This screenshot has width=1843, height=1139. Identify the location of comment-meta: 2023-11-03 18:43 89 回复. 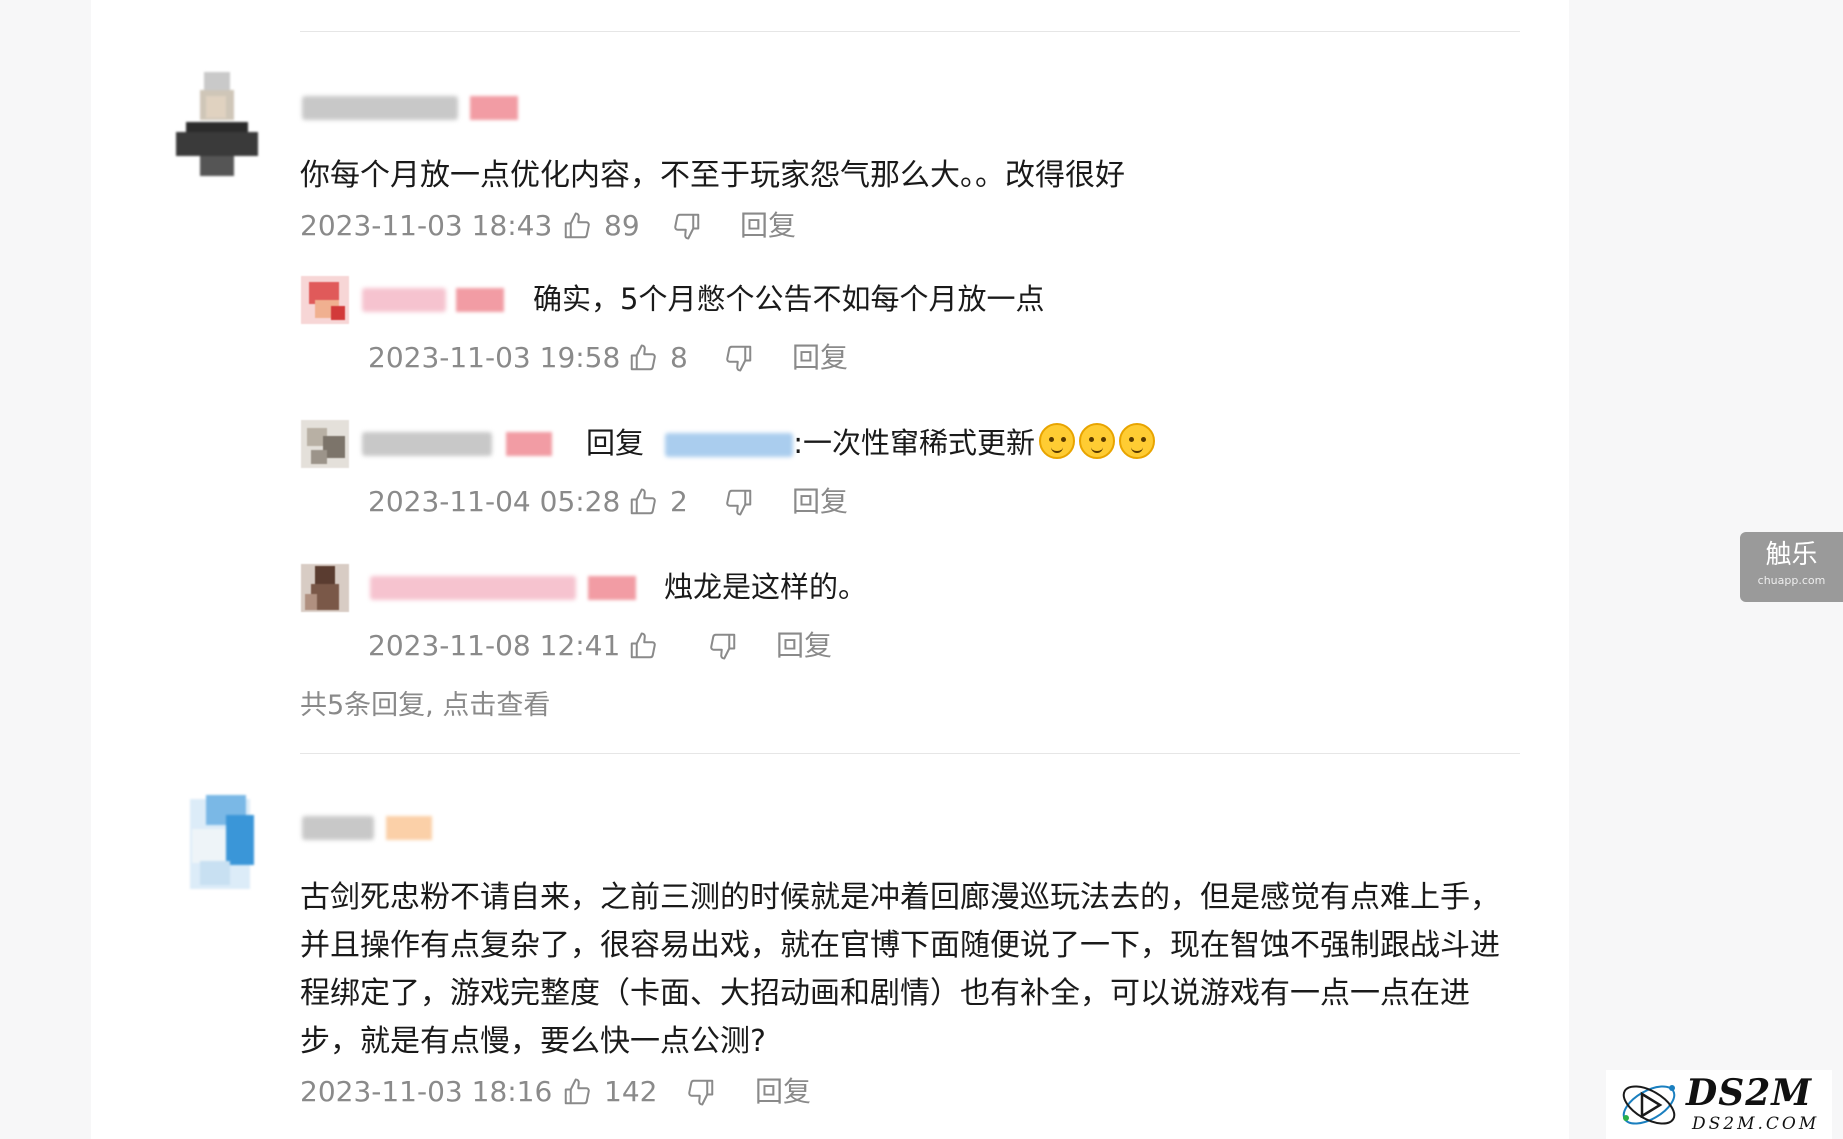
(580, 226).